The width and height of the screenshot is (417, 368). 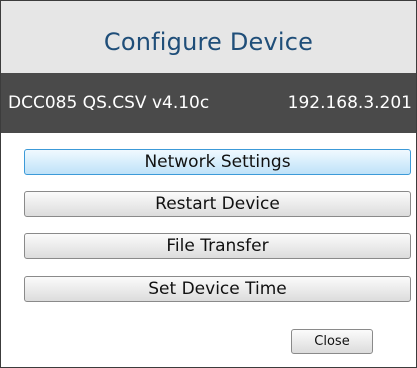 I want to click on set-device-time-button: Set Device Time, so click(x=217, y=289).